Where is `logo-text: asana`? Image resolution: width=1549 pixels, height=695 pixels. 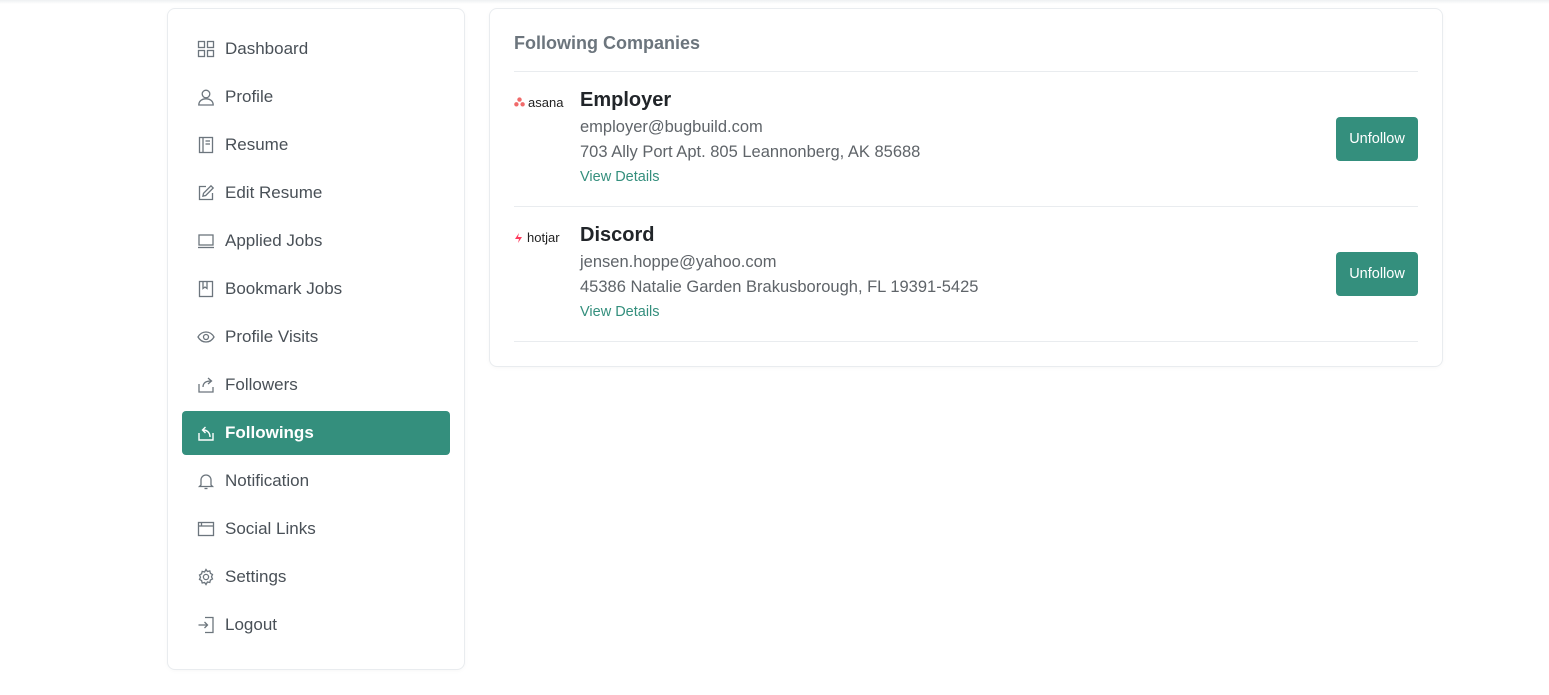
logo-text: asana is located at coordinates (546, 102).